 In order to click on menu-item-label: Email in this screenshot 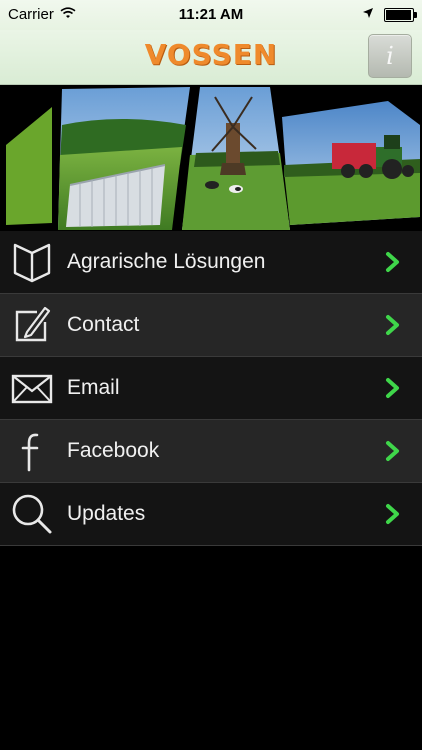, I will do `click(93, 387)`.